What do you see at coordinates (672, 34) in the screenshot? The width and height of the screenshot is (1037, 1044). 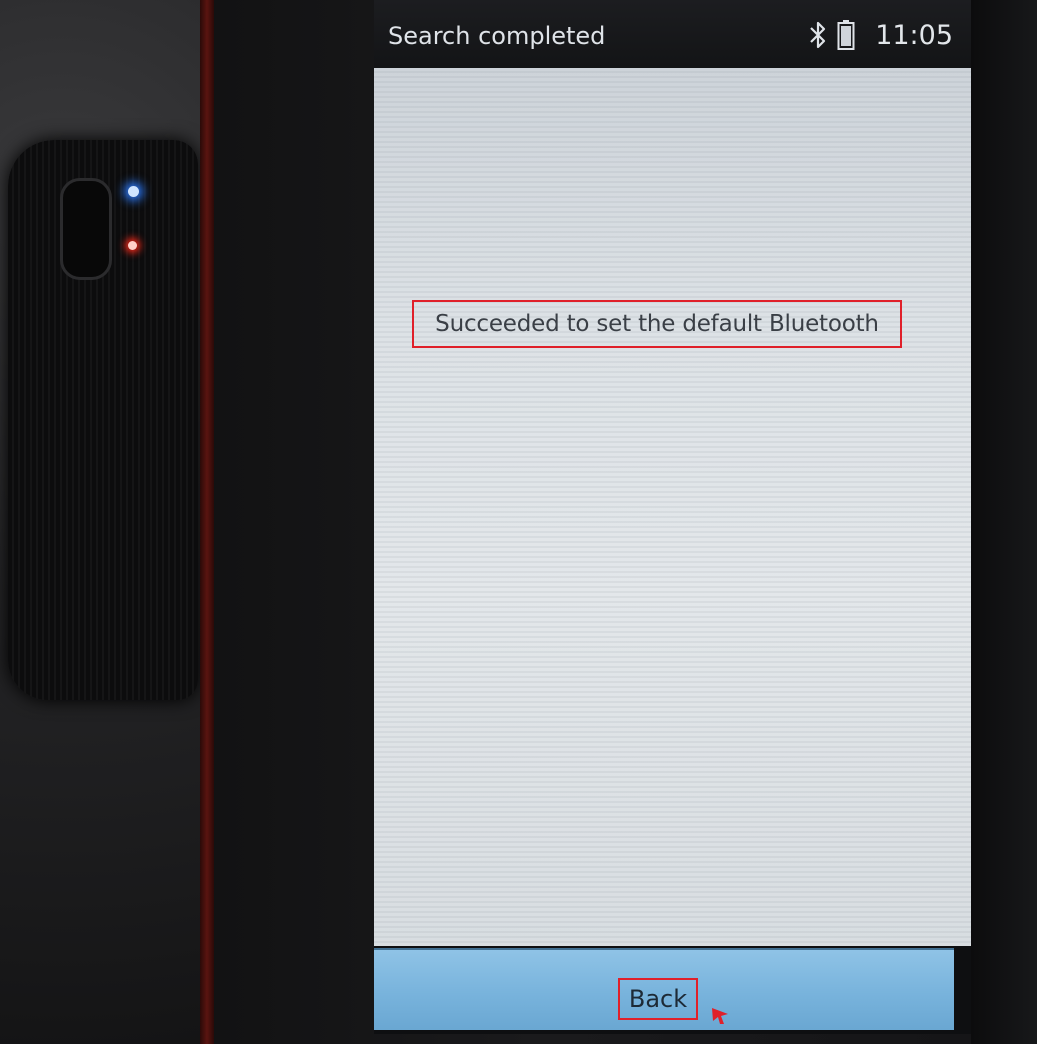 I see `status-bar: Search completed 11:05` at bounding box center [672, 34].